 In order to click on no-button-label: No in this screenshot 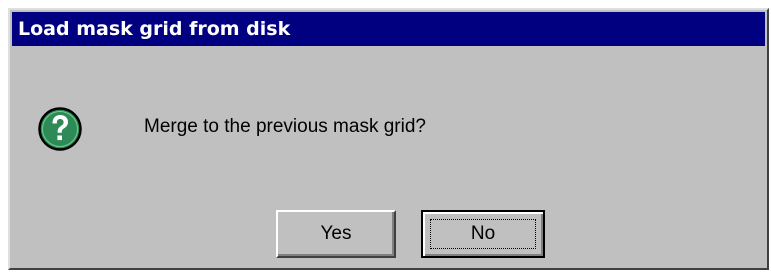, I will do `click(483, 234)`.